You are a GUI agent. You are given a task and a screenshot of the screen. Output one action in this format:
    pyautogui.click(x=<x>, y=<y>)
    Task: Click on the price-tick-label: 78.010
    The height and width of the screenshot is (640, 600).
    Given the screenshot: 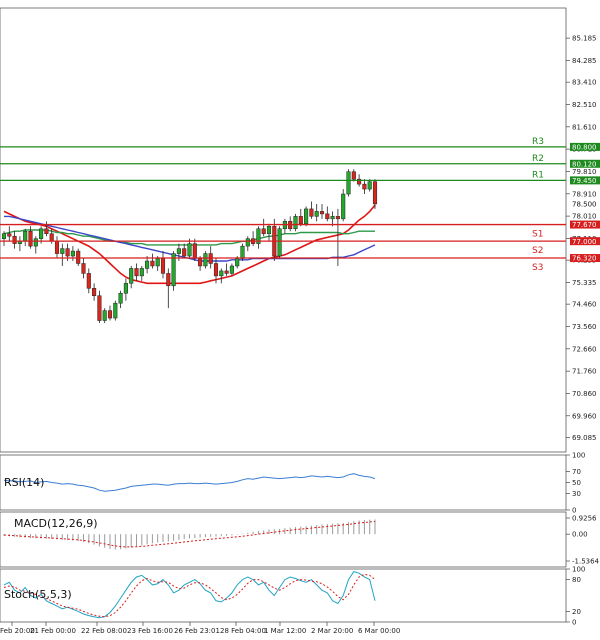 What is the action you would take?
    pyautogui.click(x=584, y=217)
    